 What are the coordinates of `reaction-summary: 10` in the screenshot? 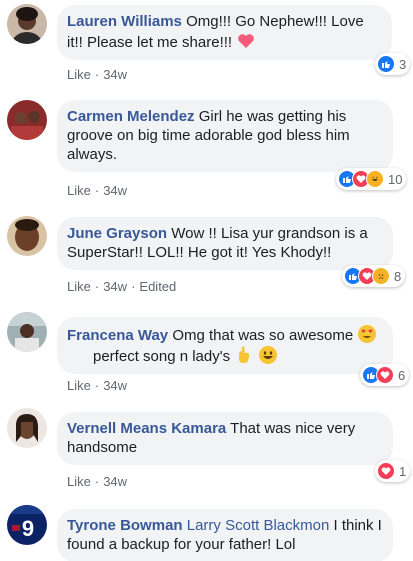 It's located at (371, 179).